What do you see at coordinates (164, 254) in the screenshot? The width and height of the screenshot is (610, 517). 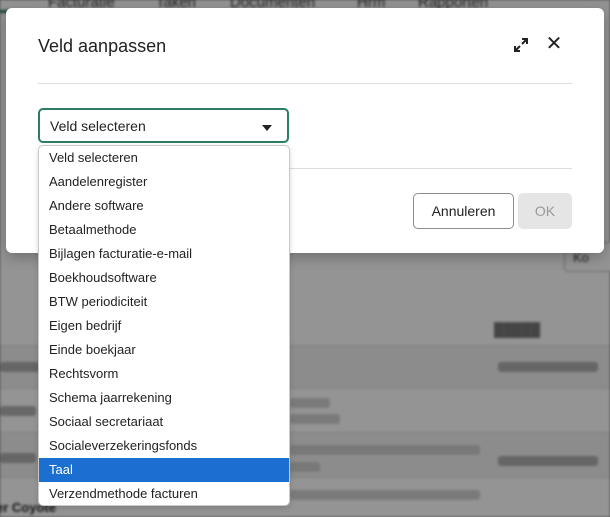 I see `dropdown-option: Bijlagen facturatie-e-mail` at bounding box center [164, 254].